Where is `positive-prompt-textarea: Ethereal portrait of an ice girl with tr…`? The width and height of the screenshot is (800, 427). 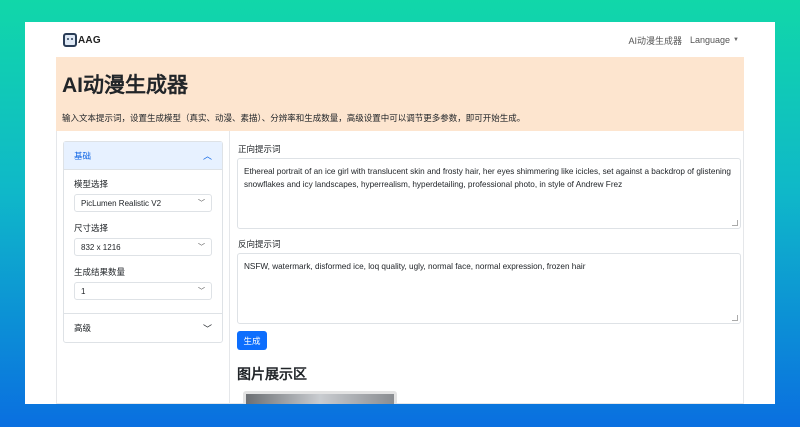 positive-prompt-textarea: Ethereal portrait of an ice girl with tr… is located at coordinates (489, 193).